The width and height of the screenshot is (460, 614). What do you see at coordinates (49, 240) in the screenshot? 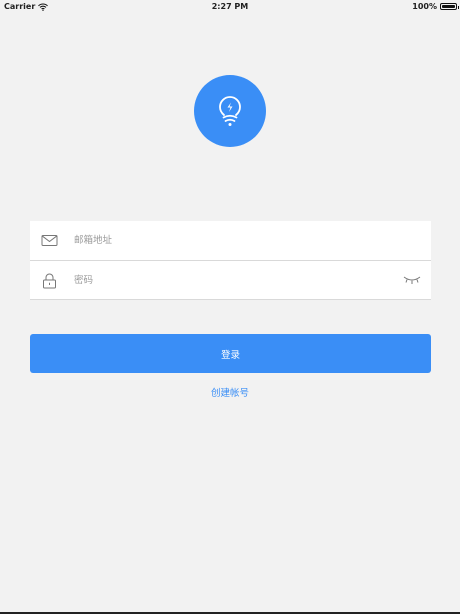
I see `envelope-icon` at bounding box center [49, 240].